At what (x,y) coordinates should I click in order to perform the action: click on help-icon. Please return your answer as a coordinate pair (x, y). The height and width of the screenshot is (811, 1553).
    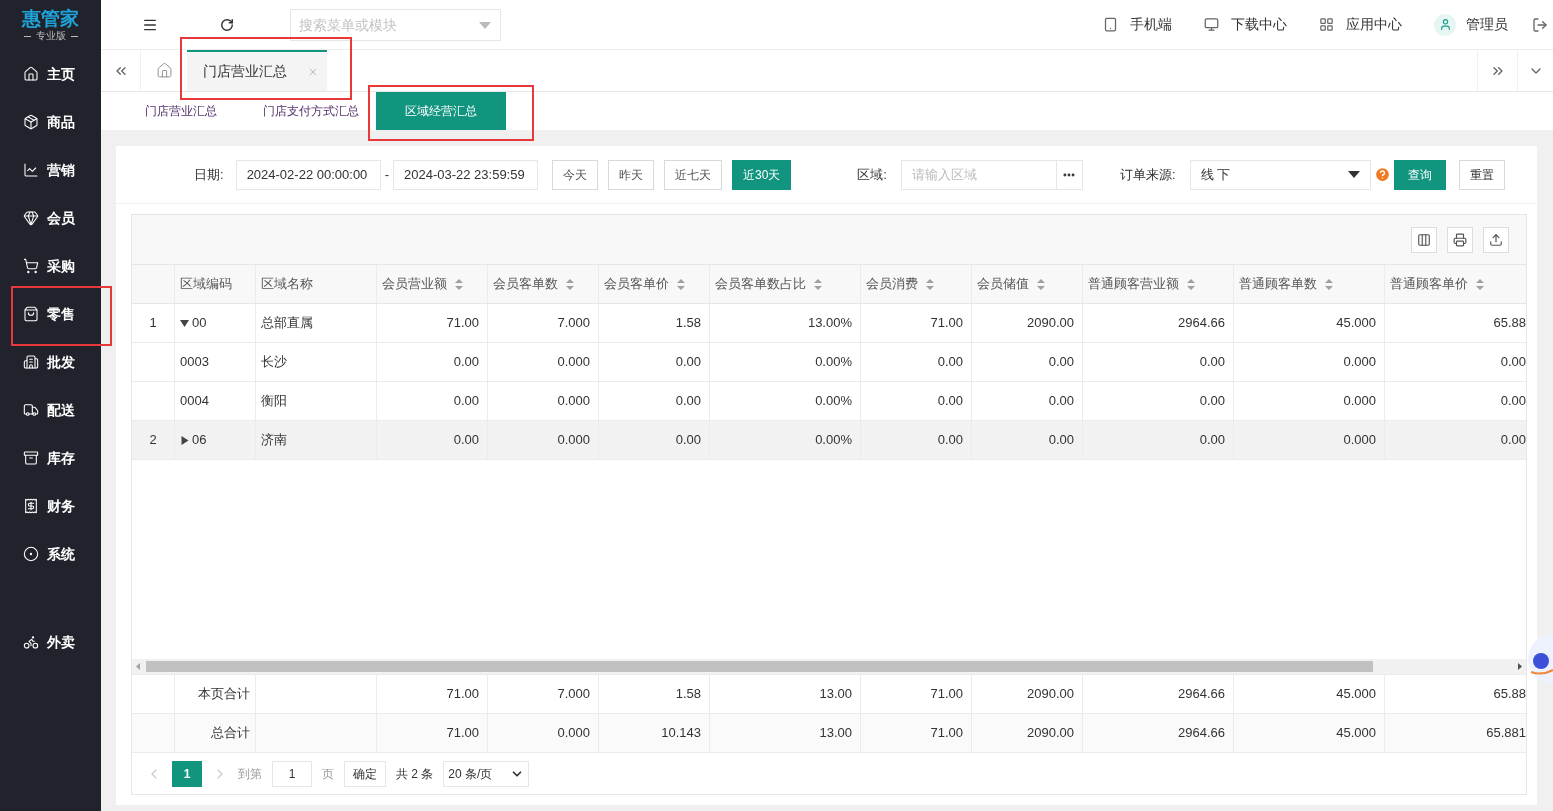
    Looking at the image, I should click on (1382, 174).